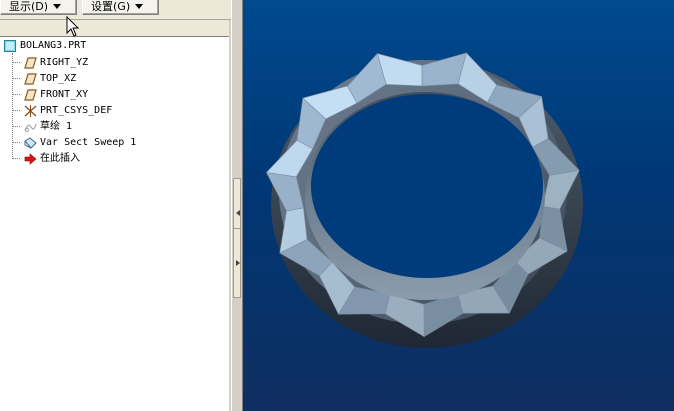  Describe the element at coordinates (30, 111) in the screenshot. I see `coordinate-system-icon` at that location.